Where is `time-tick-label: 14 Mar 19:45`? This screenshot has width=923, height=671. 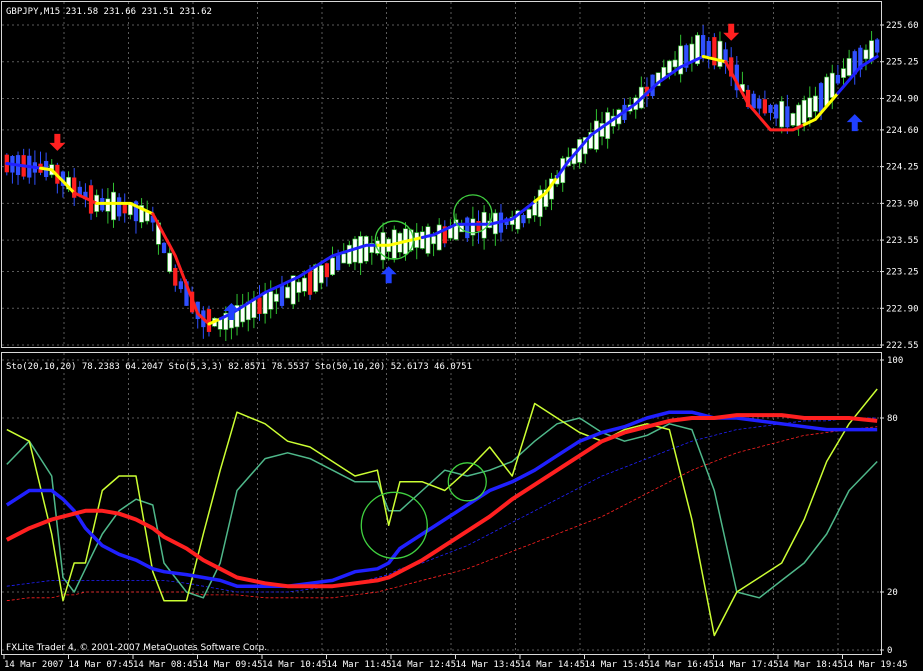 time-tick-label: 14 Mar 19:45 is located at coordinates (875, 665).